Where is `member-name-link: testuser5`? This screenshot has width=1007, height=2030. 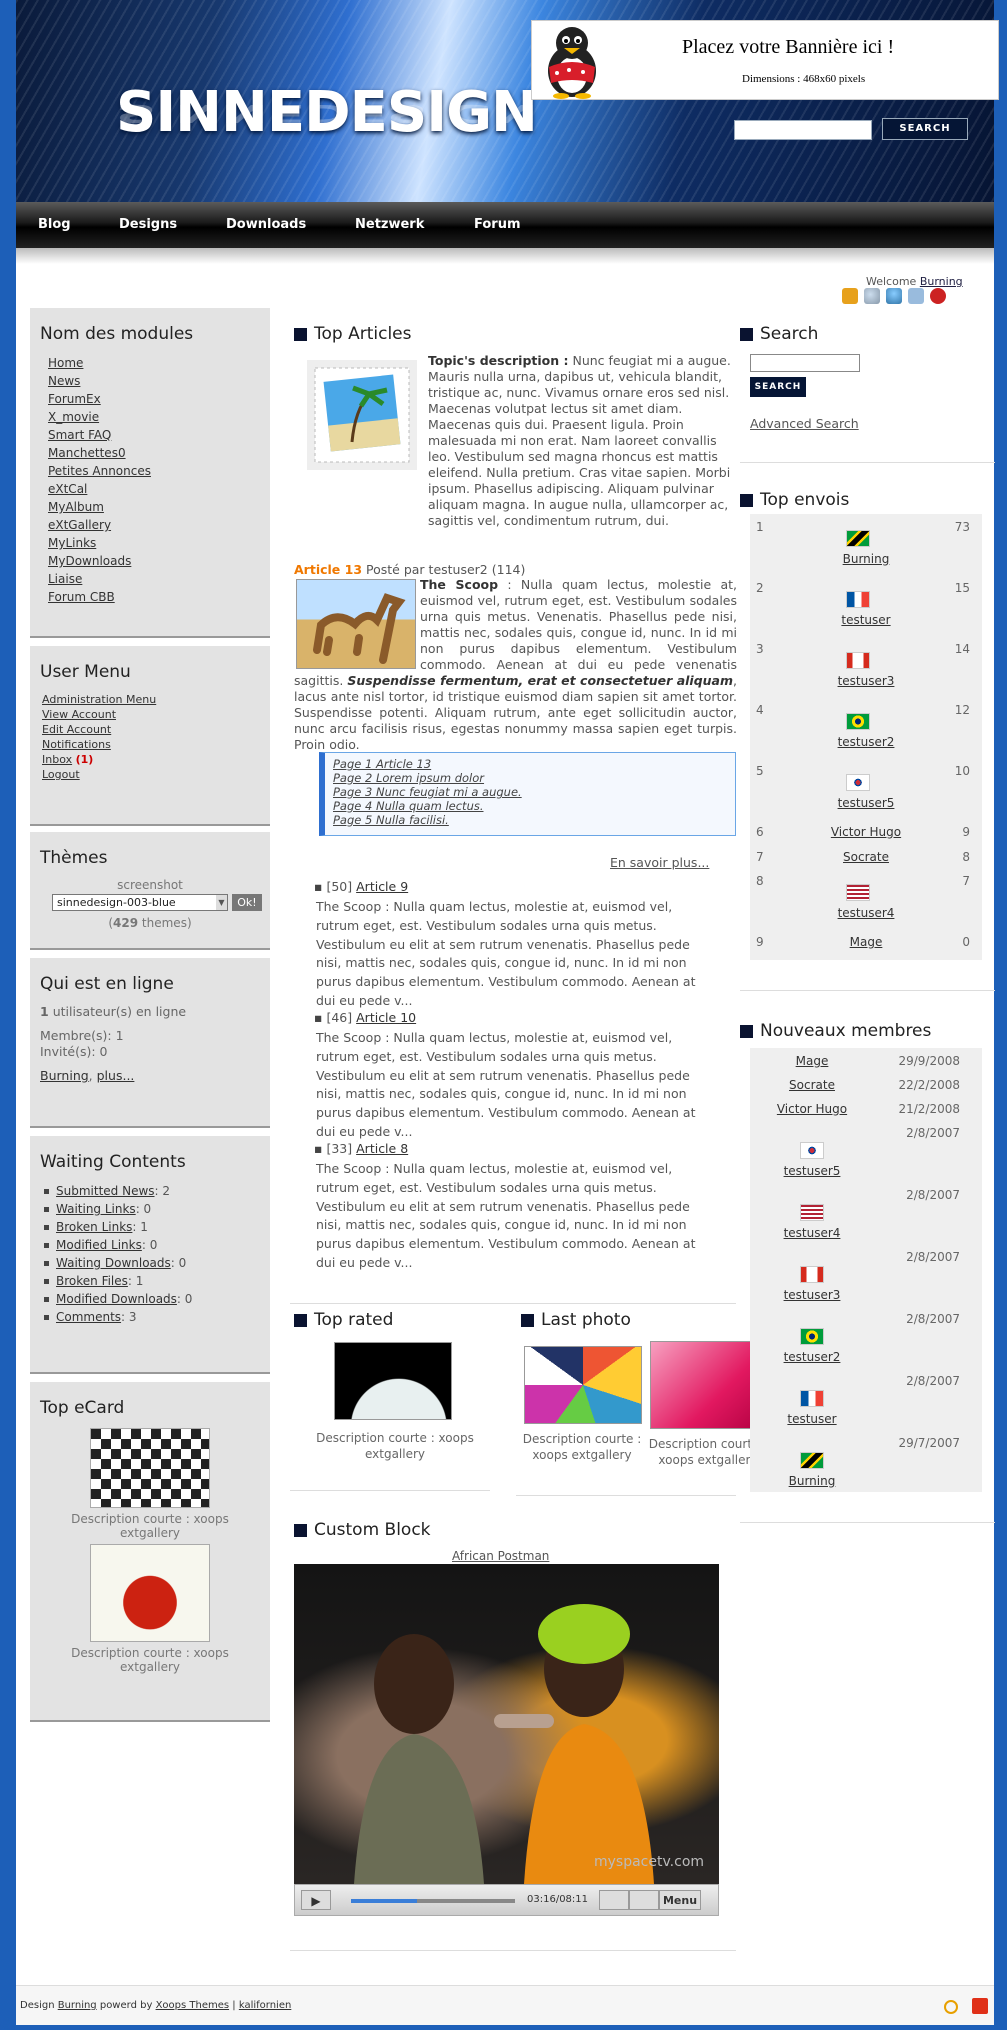 member-name-link: testuser5 is located at coordinates (812, 1171).